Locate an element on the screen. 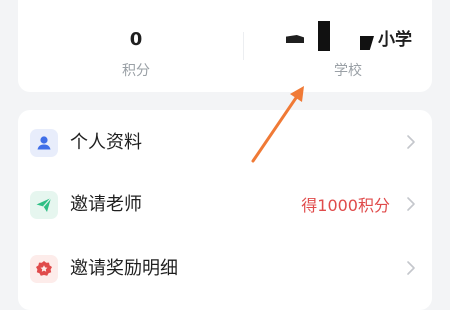  award-badge-icon is located at coordinates (44, 269).